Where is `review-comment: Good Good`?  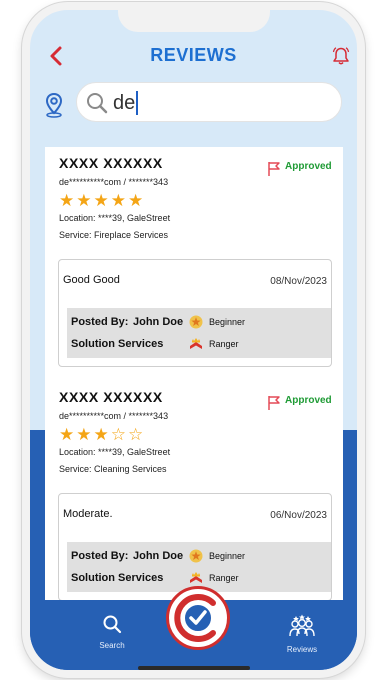 review-comment: Good Good is located at coordinates (91, 280).